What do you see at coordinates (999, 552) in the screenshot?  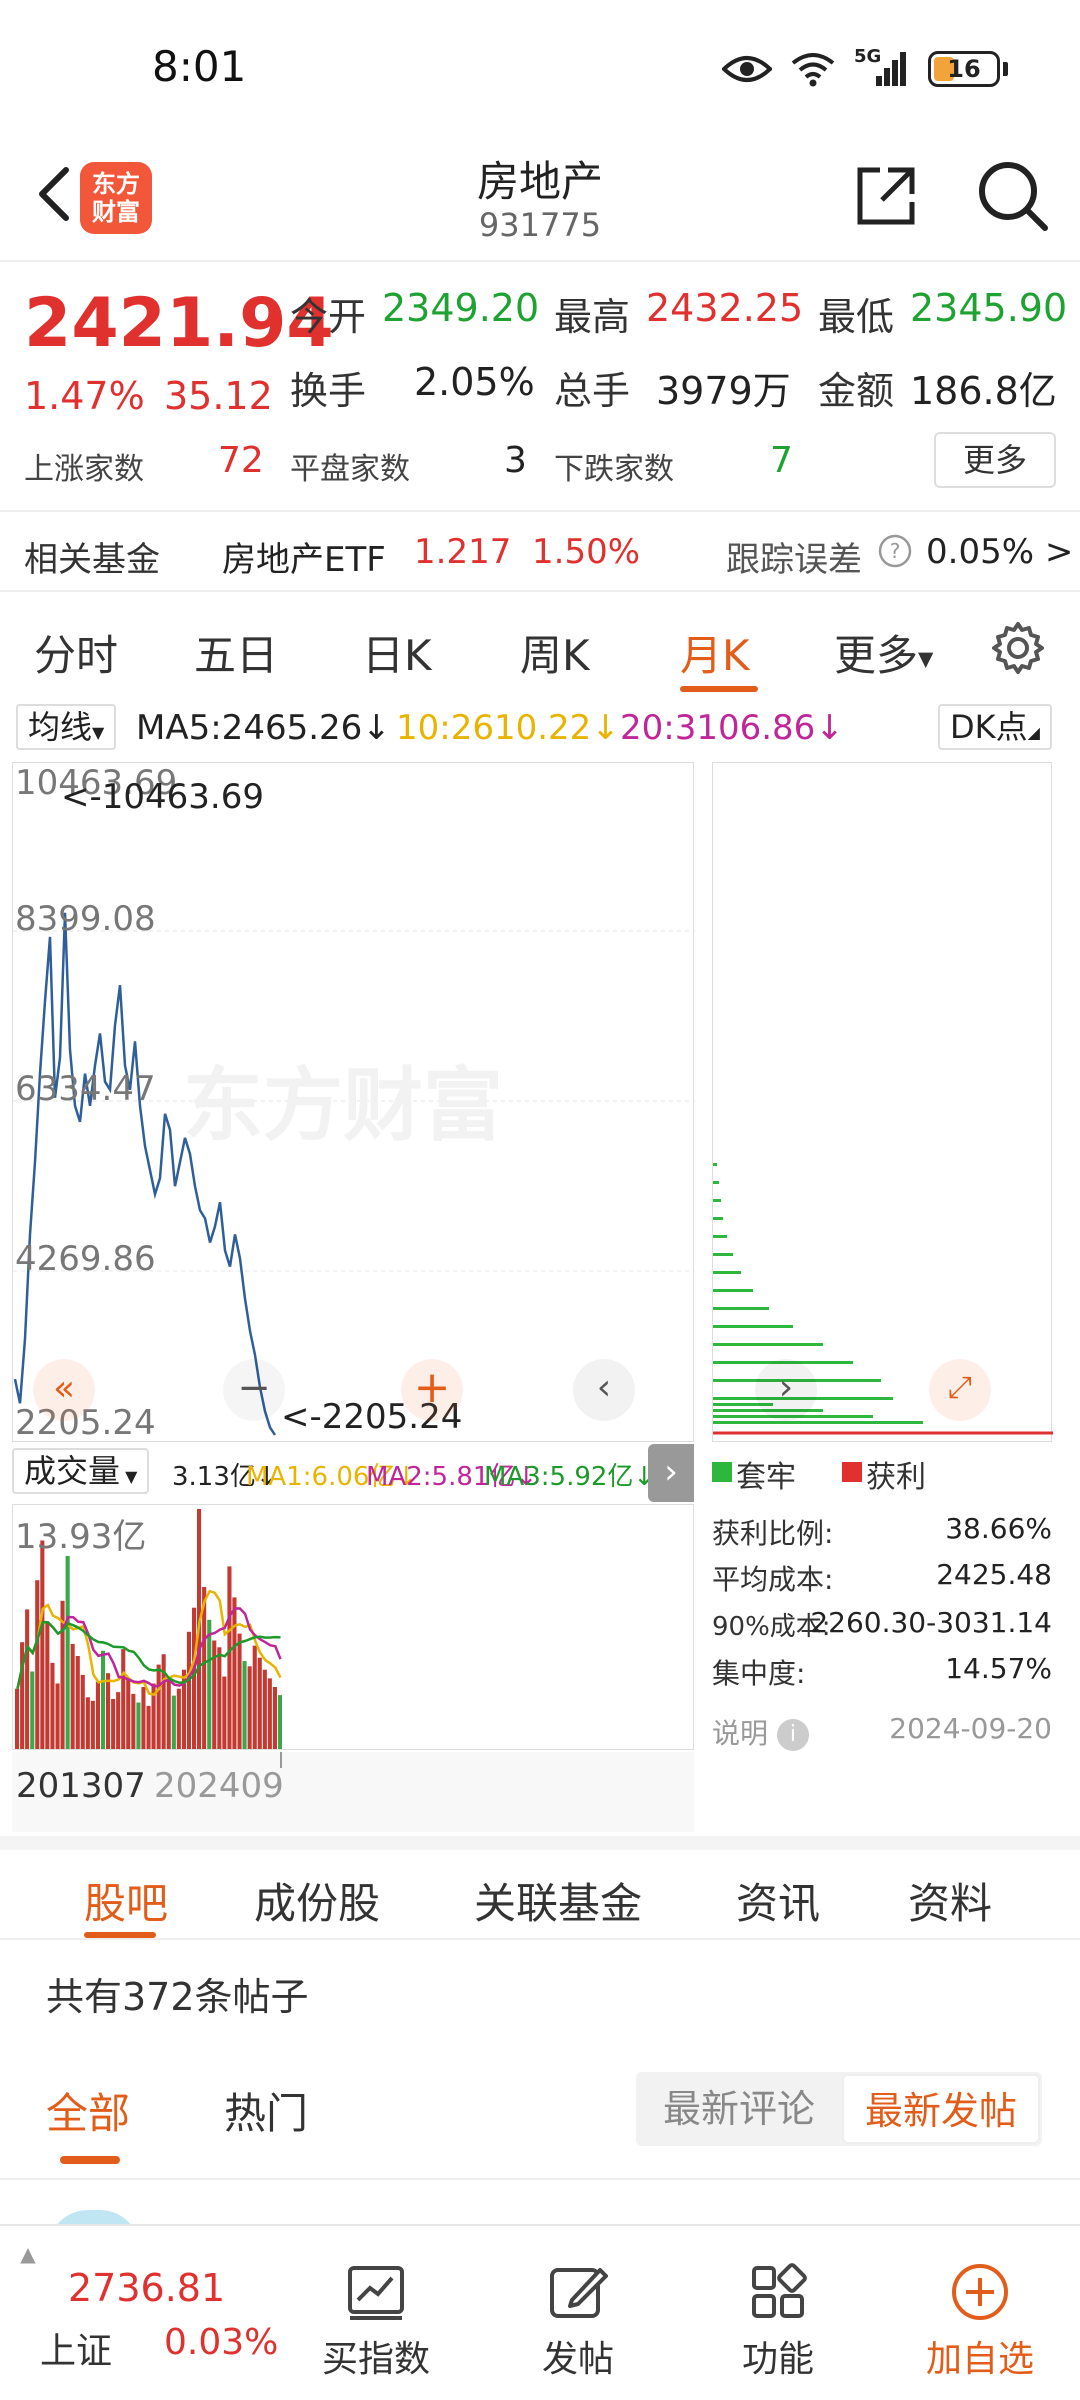 I see `tracking-error-value: 0.05% >` at bounding box center [999, 552].